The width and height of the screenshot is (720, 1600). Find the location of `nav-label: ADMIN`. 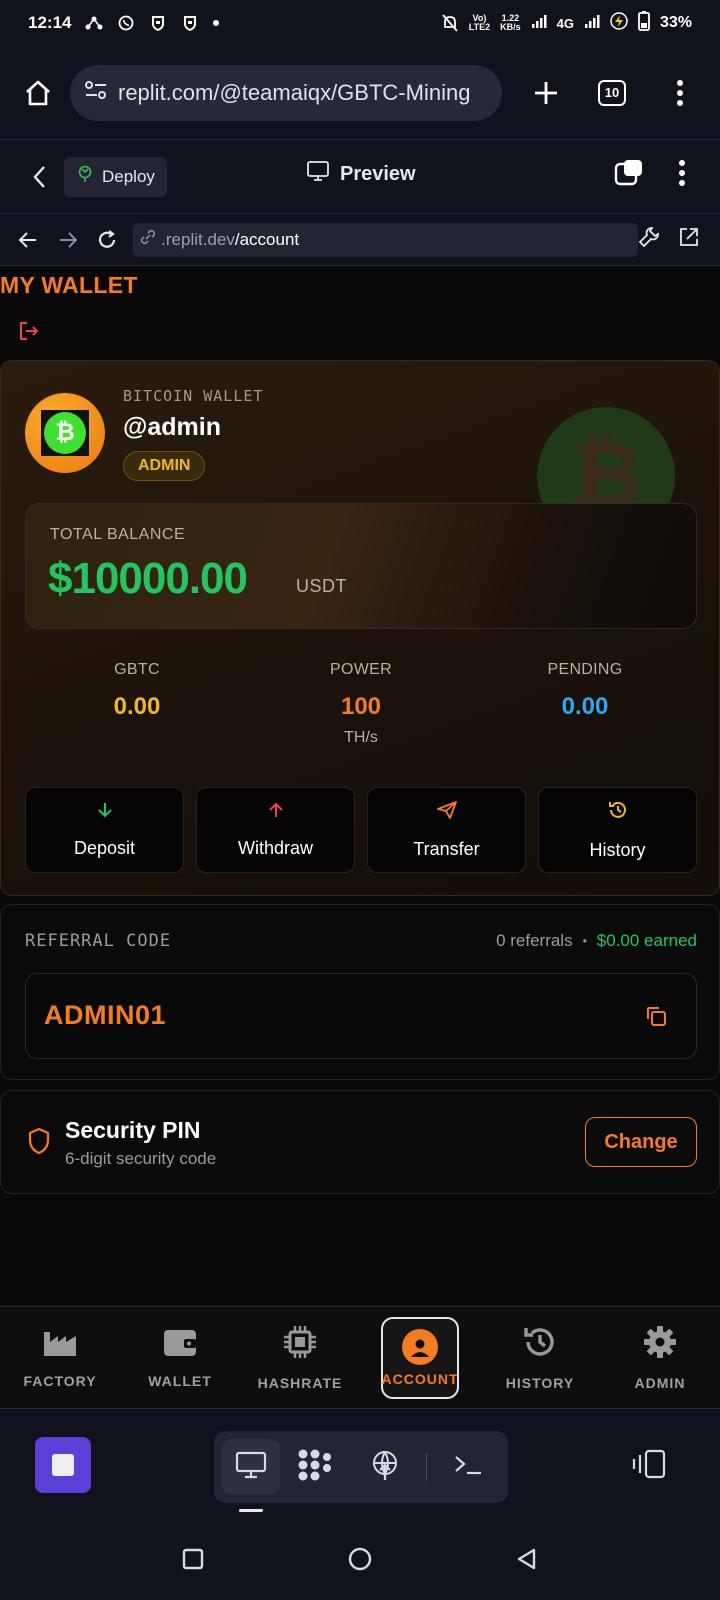

nav-label: ADMIN is located at coordinates (660, 1383).